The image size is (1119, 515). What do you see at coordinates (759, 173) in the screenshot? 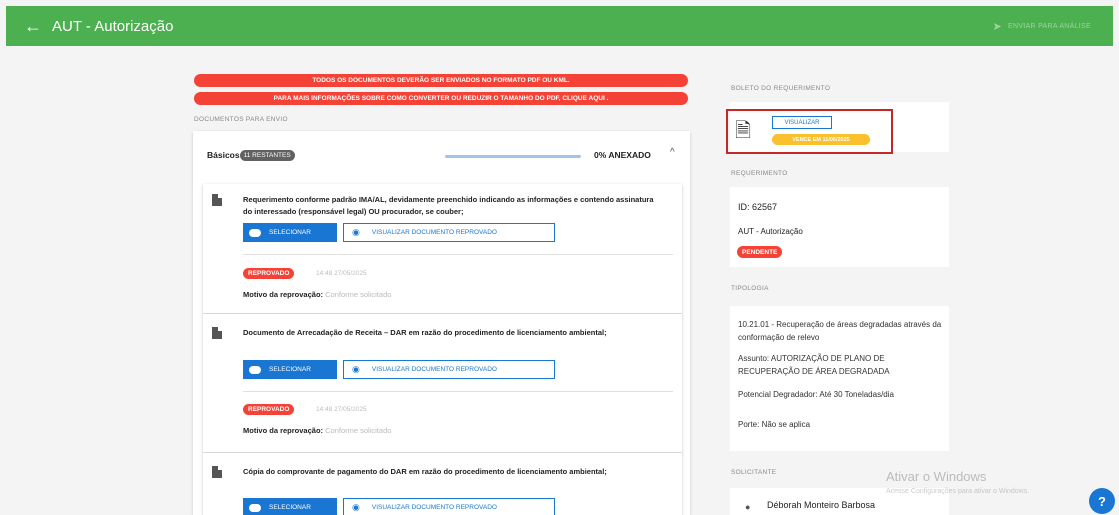
I see `requerimento-section-label: REQUERIMENTO` at bounding box center [759, 173].